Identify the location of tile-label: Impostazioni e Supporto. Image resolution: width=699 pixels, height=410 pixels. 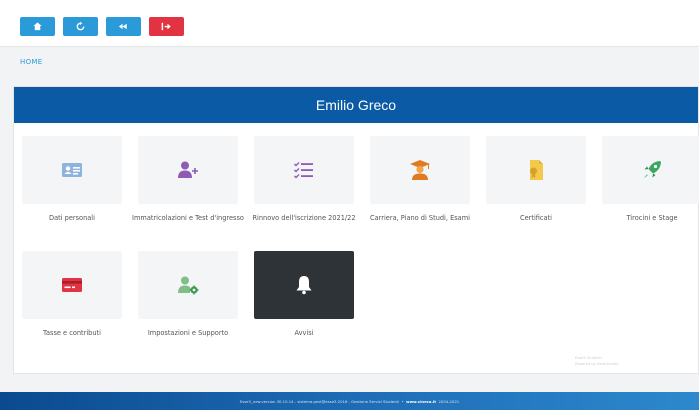
(188, 333).